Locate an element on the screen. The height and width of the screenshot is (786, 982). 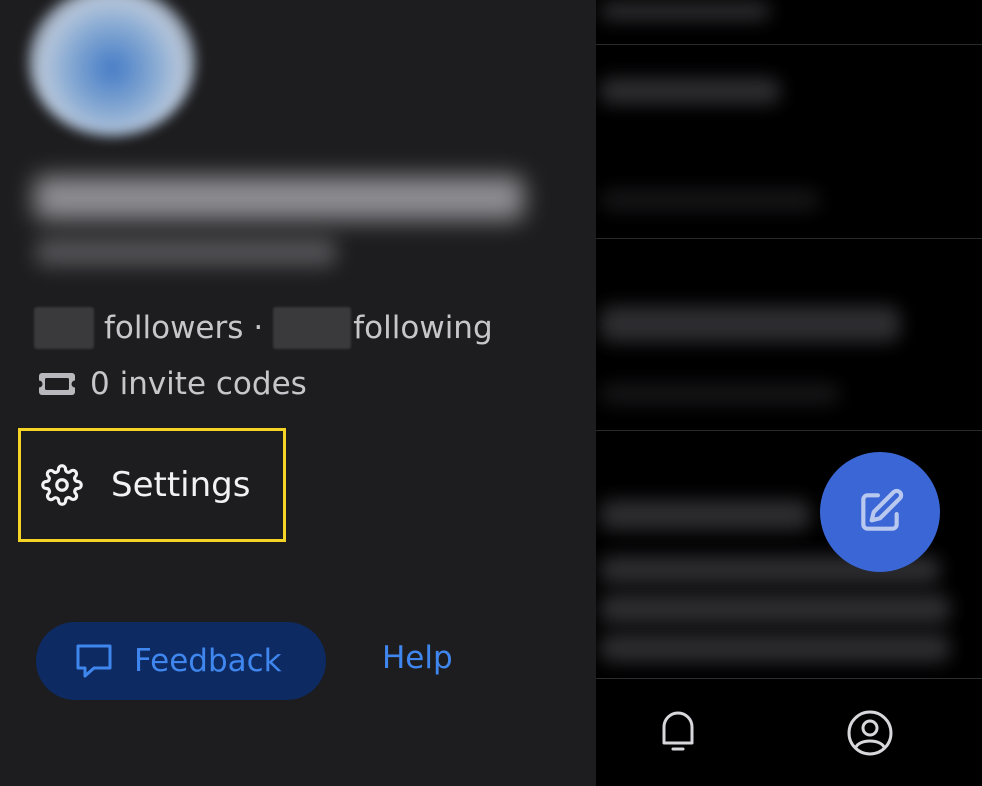
ticket-icon is located at coordinates (57, 384).